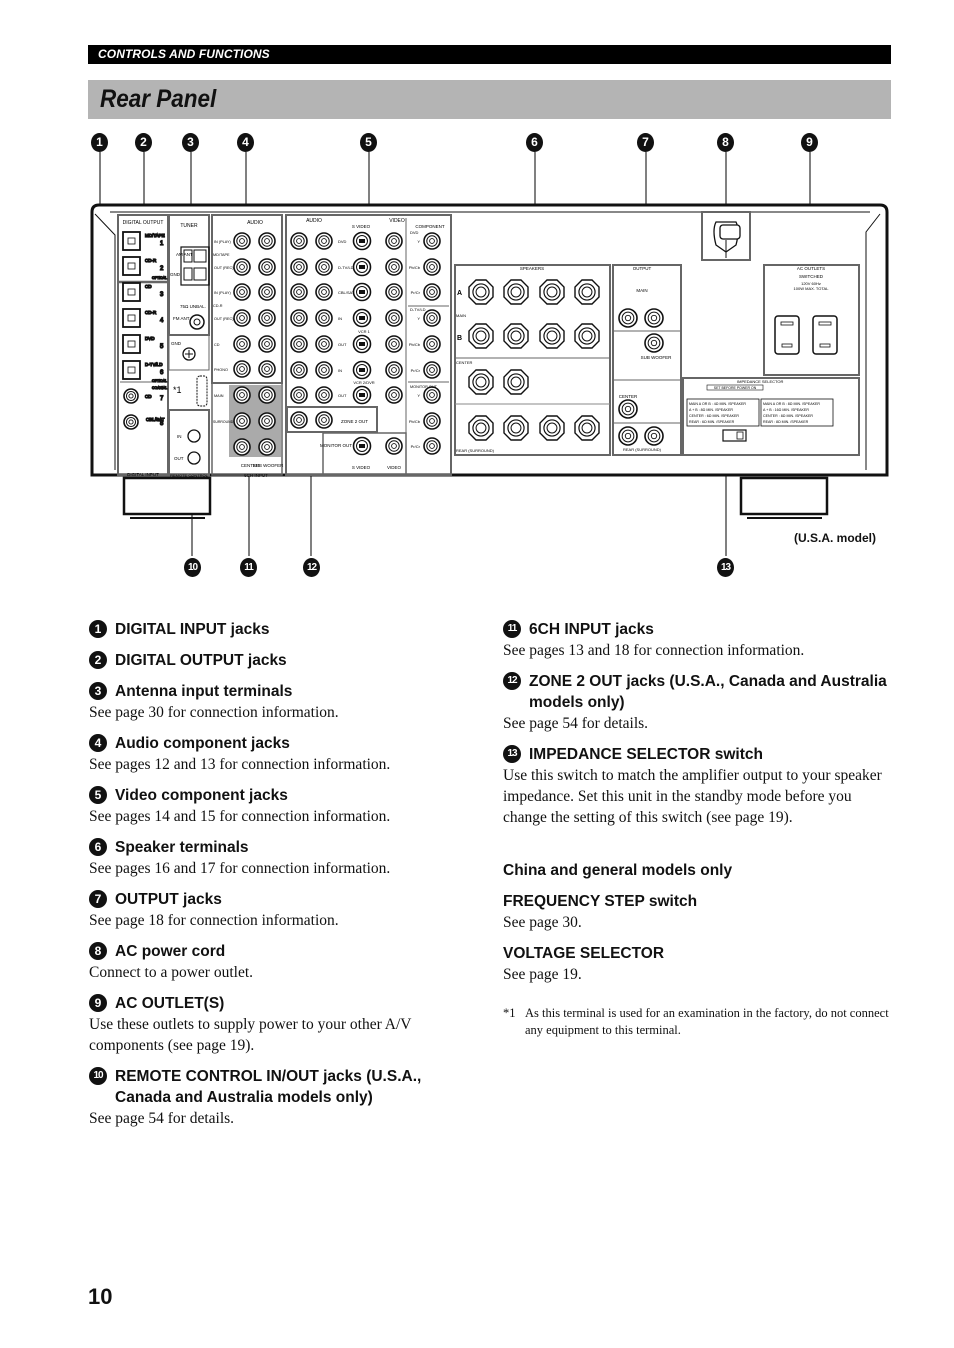  What do you see at coordinates (812, 288) in the screenshot?
I see `label-ac-rating-2: 100W MAX. TOTAL` at bounding box center [812, 288].